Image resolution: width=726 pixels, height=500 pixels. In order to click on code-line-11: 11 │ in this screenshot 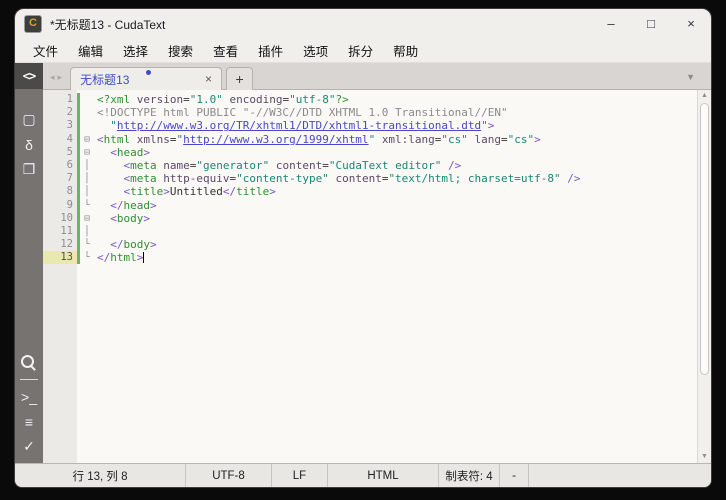, I will do `click(370, 231)`.